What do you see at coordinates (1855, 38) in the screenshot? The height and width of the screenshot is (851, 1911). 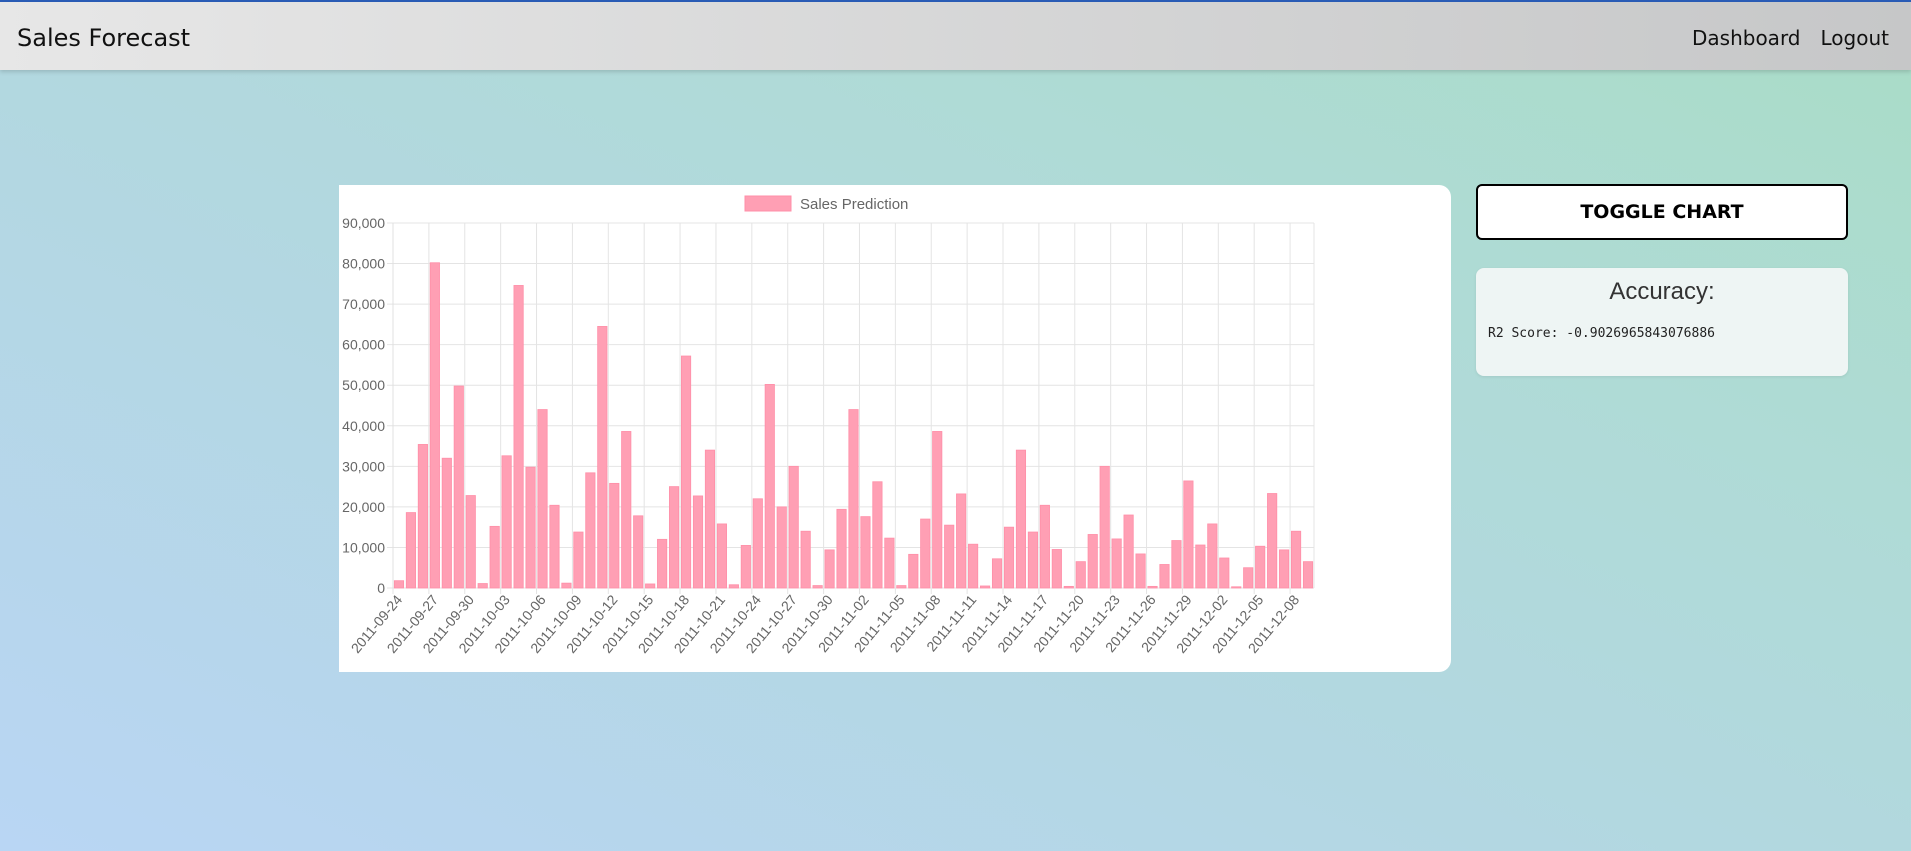 I see `nav-link-logout: Logout` at bounding box center [1855, 38].